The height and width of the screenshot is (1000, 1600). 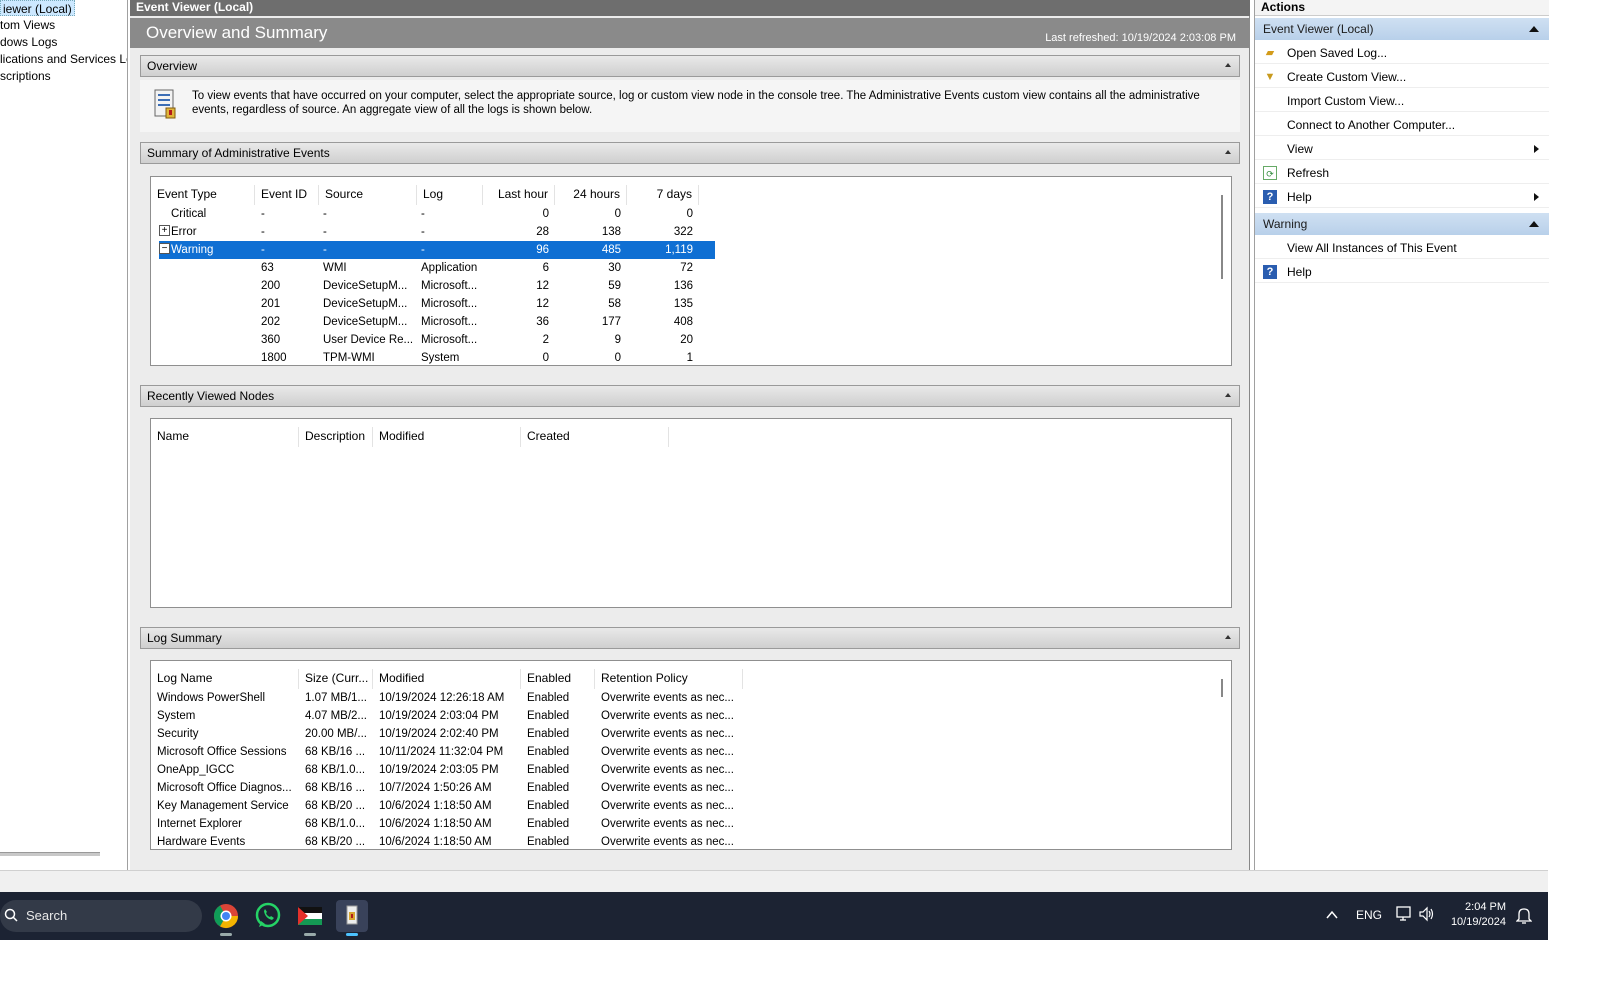 What do you see at coordinates (37, 8) in the screenshot?
I see `tree-node-event-viewer: iewer (Local)` at bounding box center [37, 8].